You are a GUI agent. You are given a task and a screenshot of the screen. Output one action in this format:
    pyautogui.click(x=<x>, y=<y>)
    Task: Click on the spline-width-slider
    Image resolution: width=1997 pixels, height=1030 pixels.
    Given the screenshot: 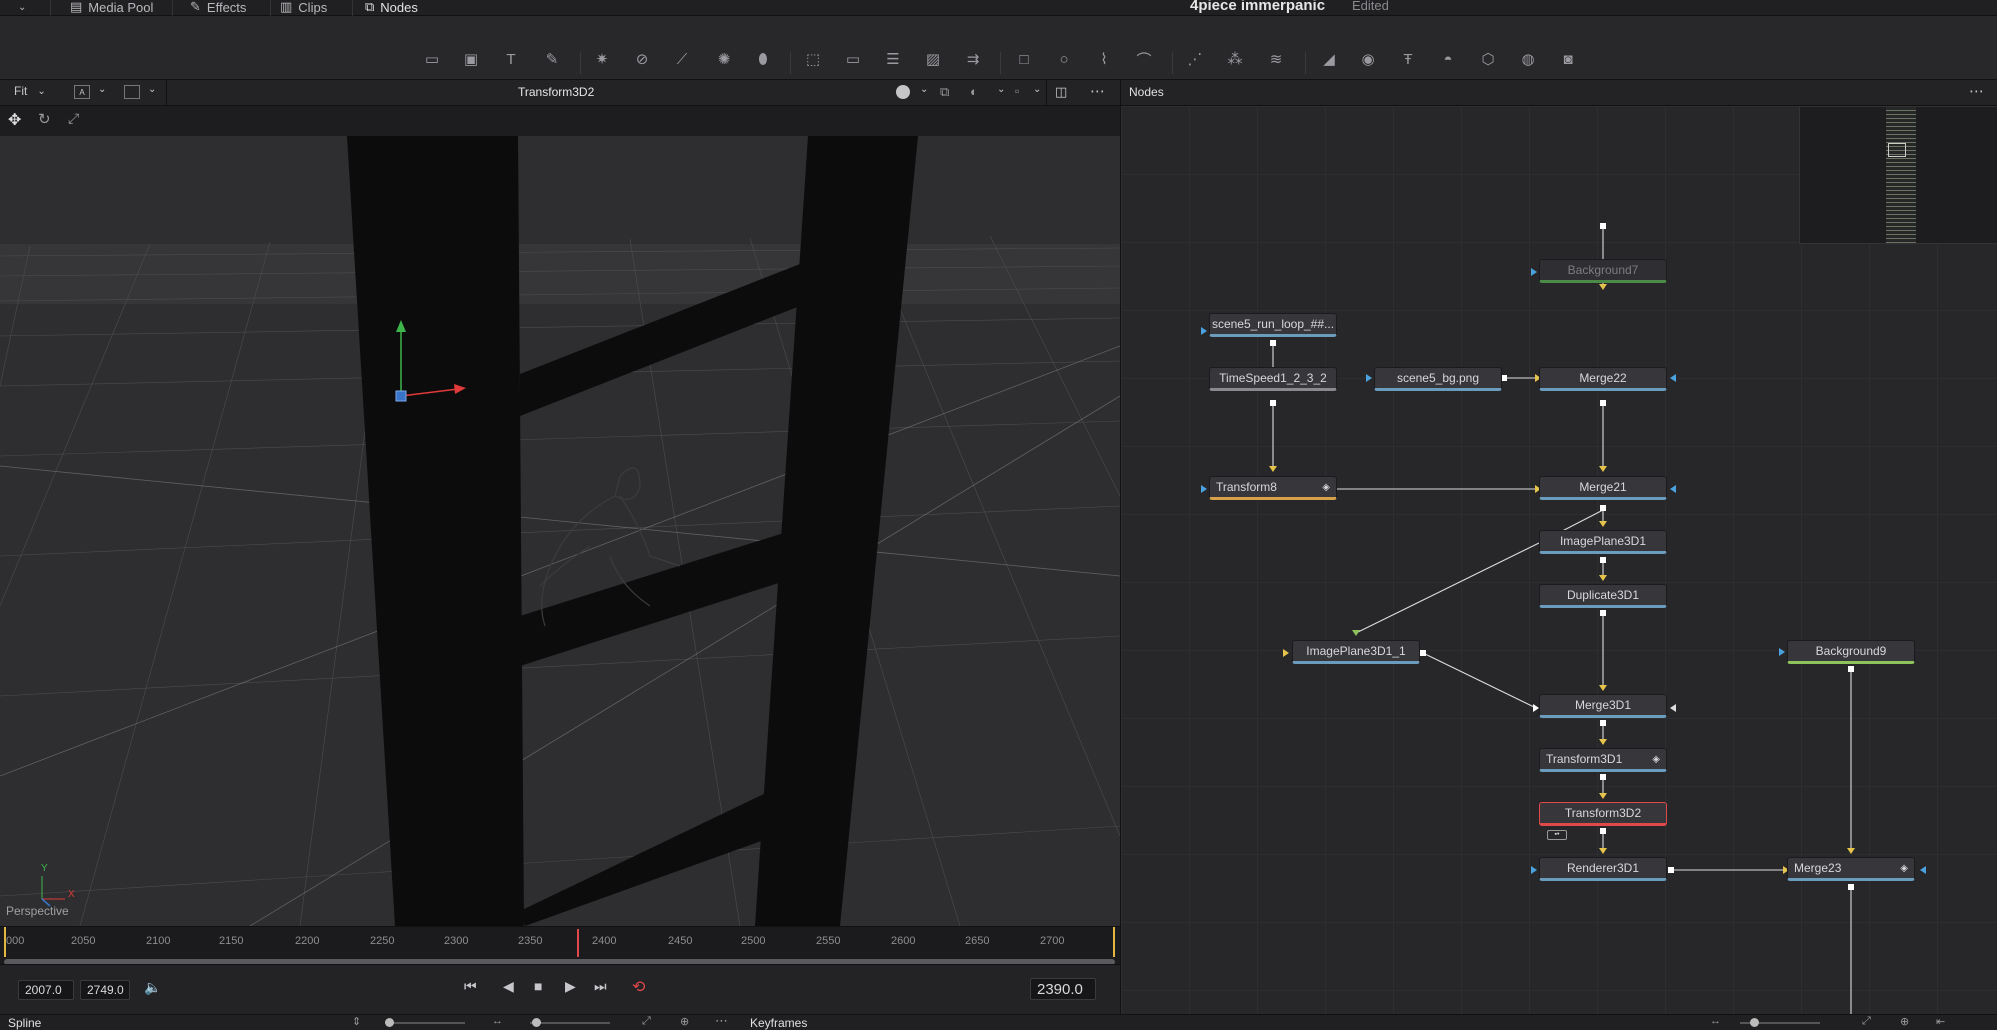 What is the action you would take?
    pyautogui.click(x=570, y=1023)
    